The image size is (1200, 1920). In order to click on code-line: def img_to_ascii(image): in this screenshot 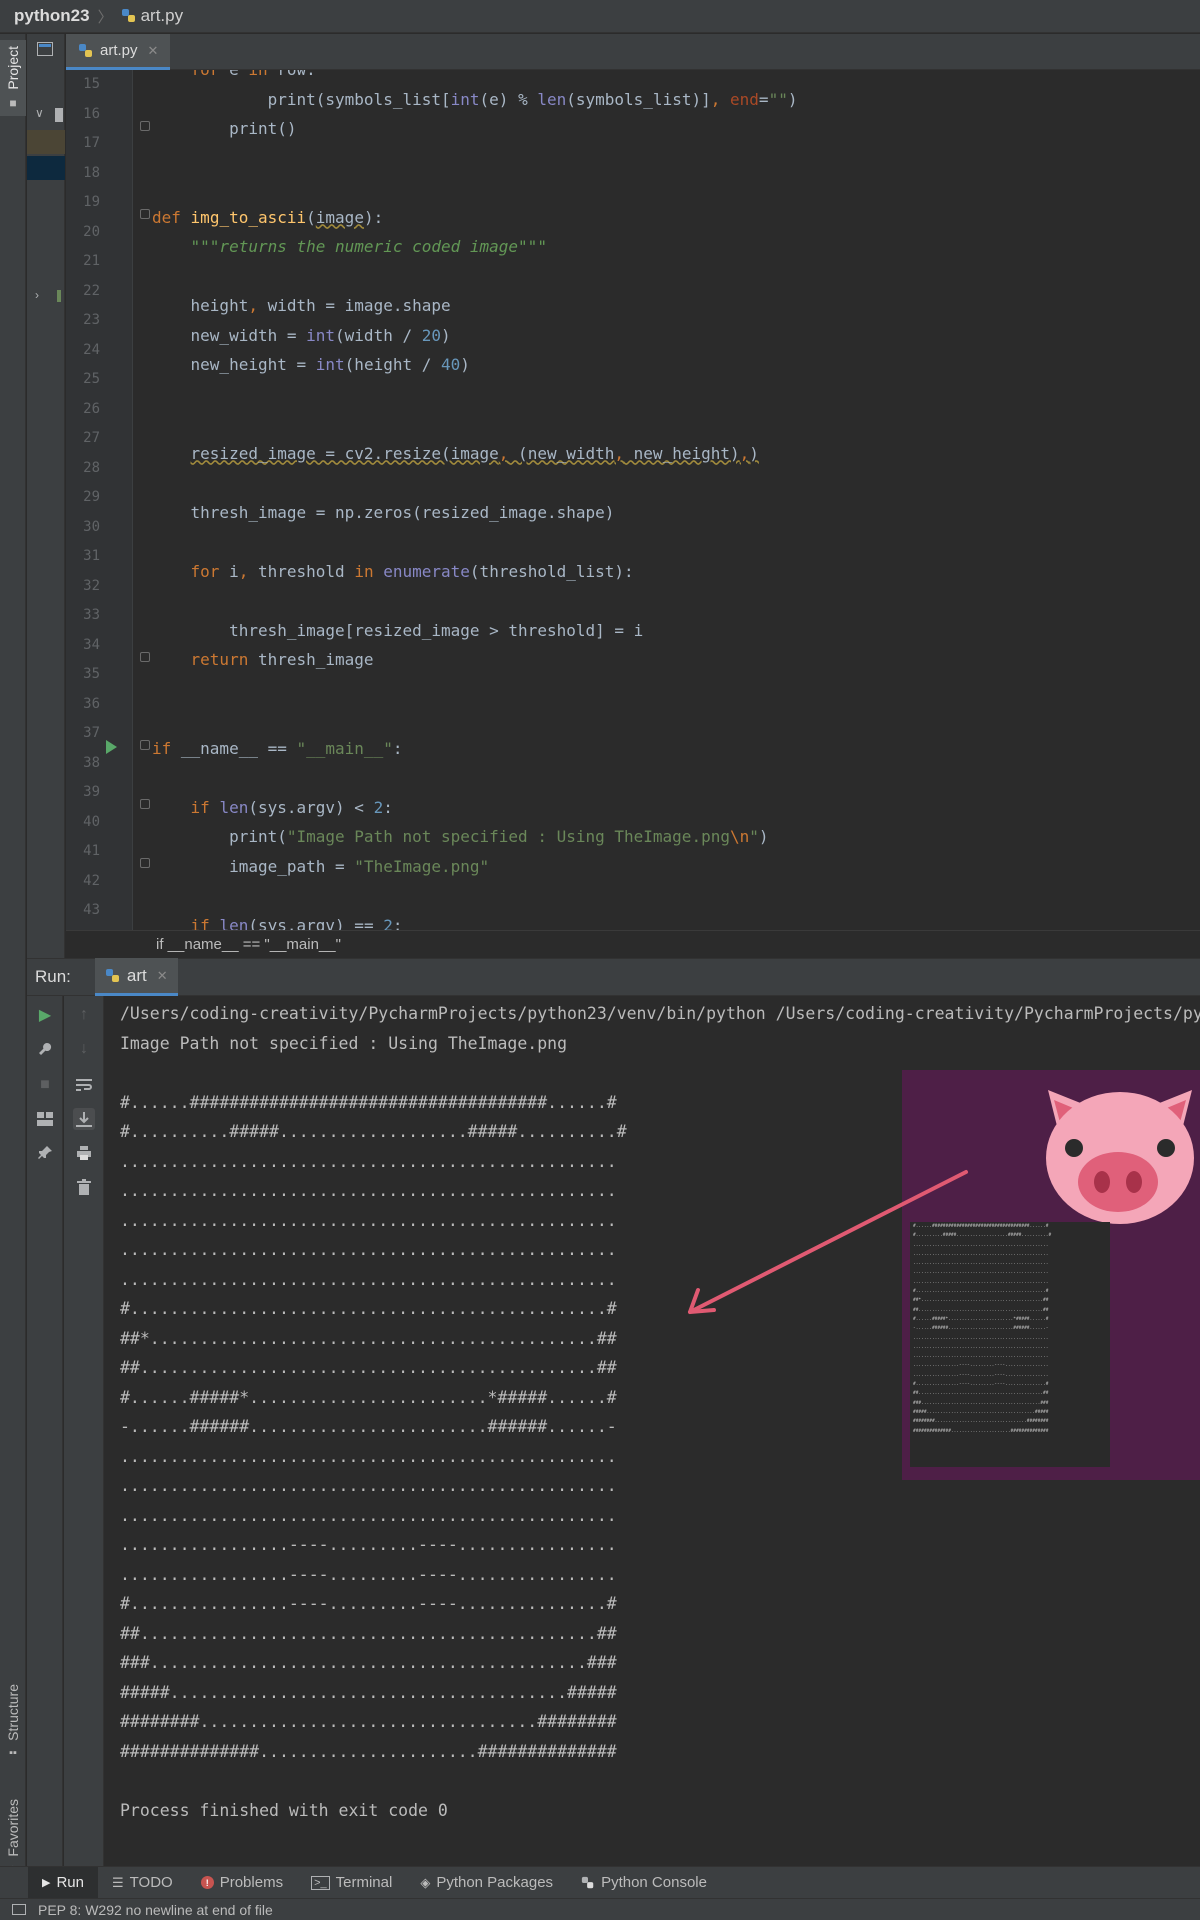, I will do `click(267, 218)`.